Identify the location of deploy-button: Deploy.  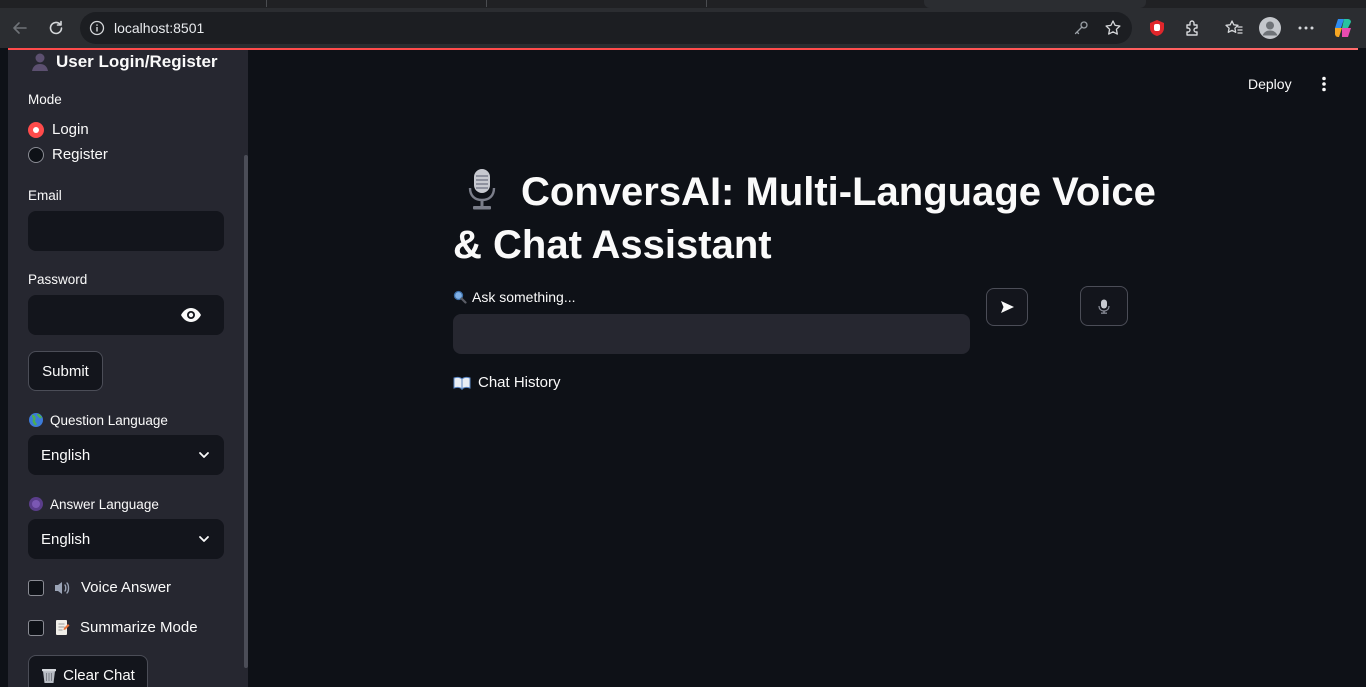
(1270, 84).